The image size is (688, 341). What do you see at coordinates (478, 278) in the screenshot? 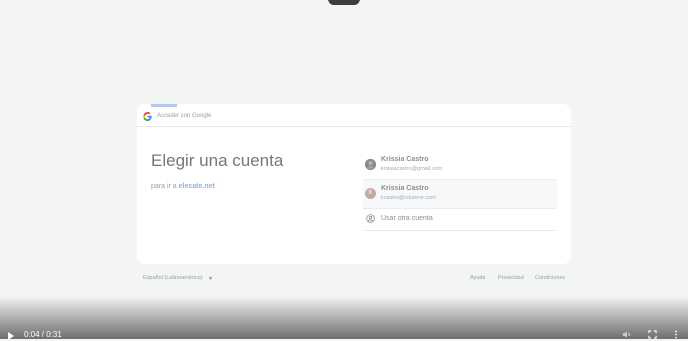
I see `footer-link-help: Ayuda` at bounding box center [478, 278].